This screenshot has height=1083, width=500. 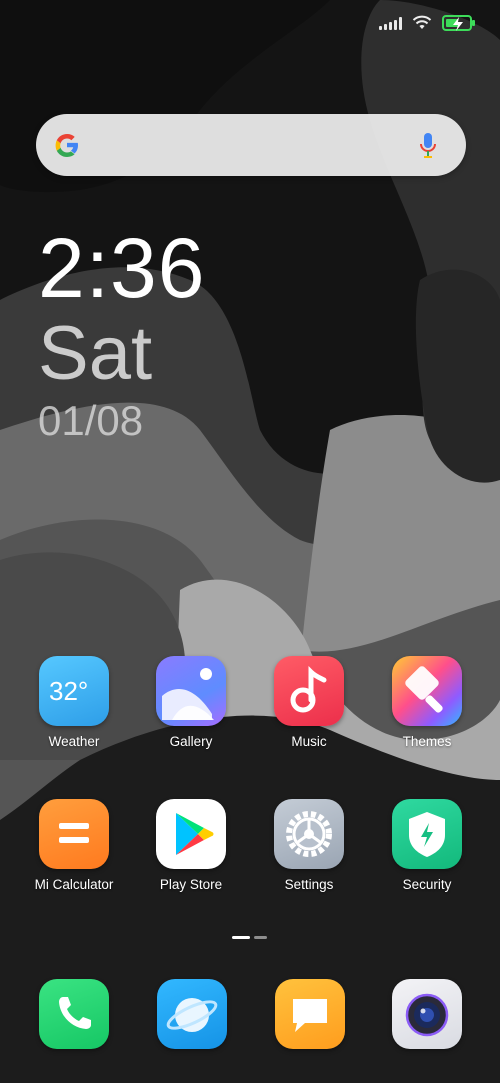 I want to click on settings-icon, so click(x=309, y=834).